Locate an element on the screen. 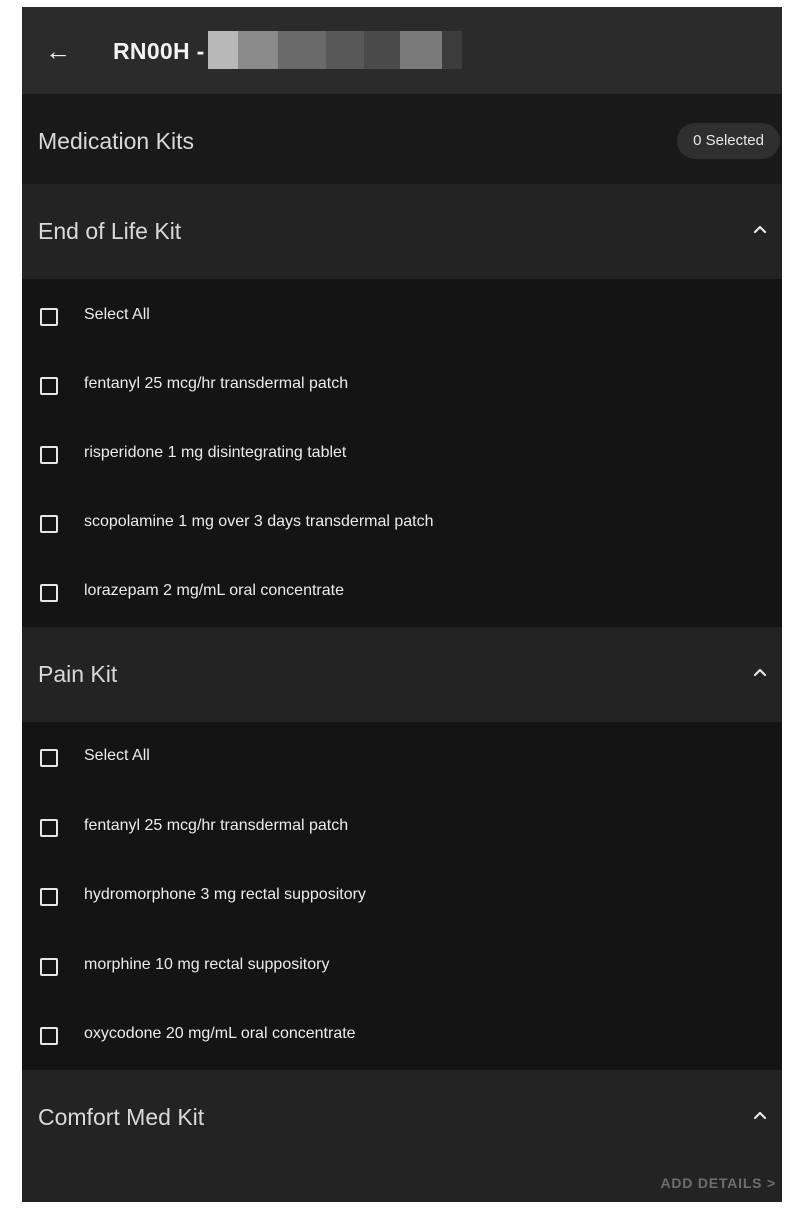  list-item: oxycodone 20 mg/mL oral concentrate is located at coordinates (402, 1036).